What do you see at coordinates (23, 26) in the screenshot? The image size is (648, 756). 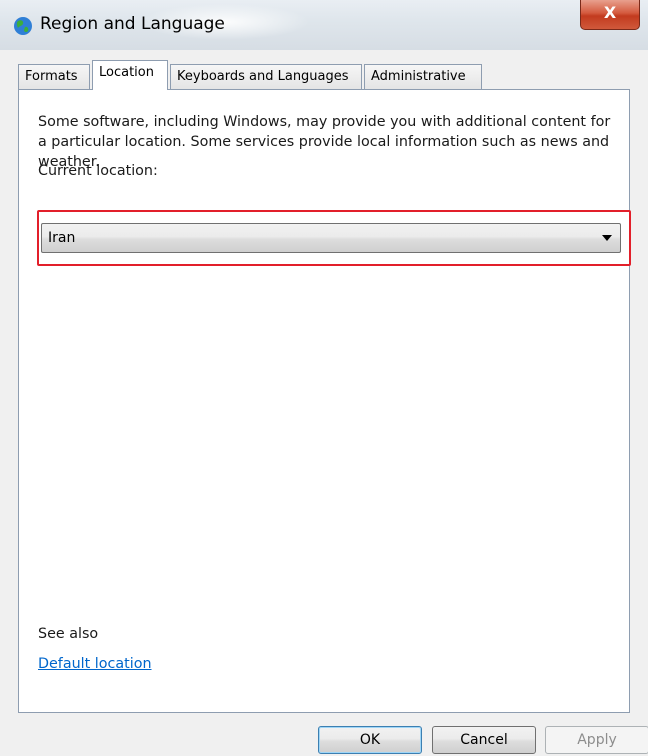 I see `globe-icon` at bounding box center [23, 26].